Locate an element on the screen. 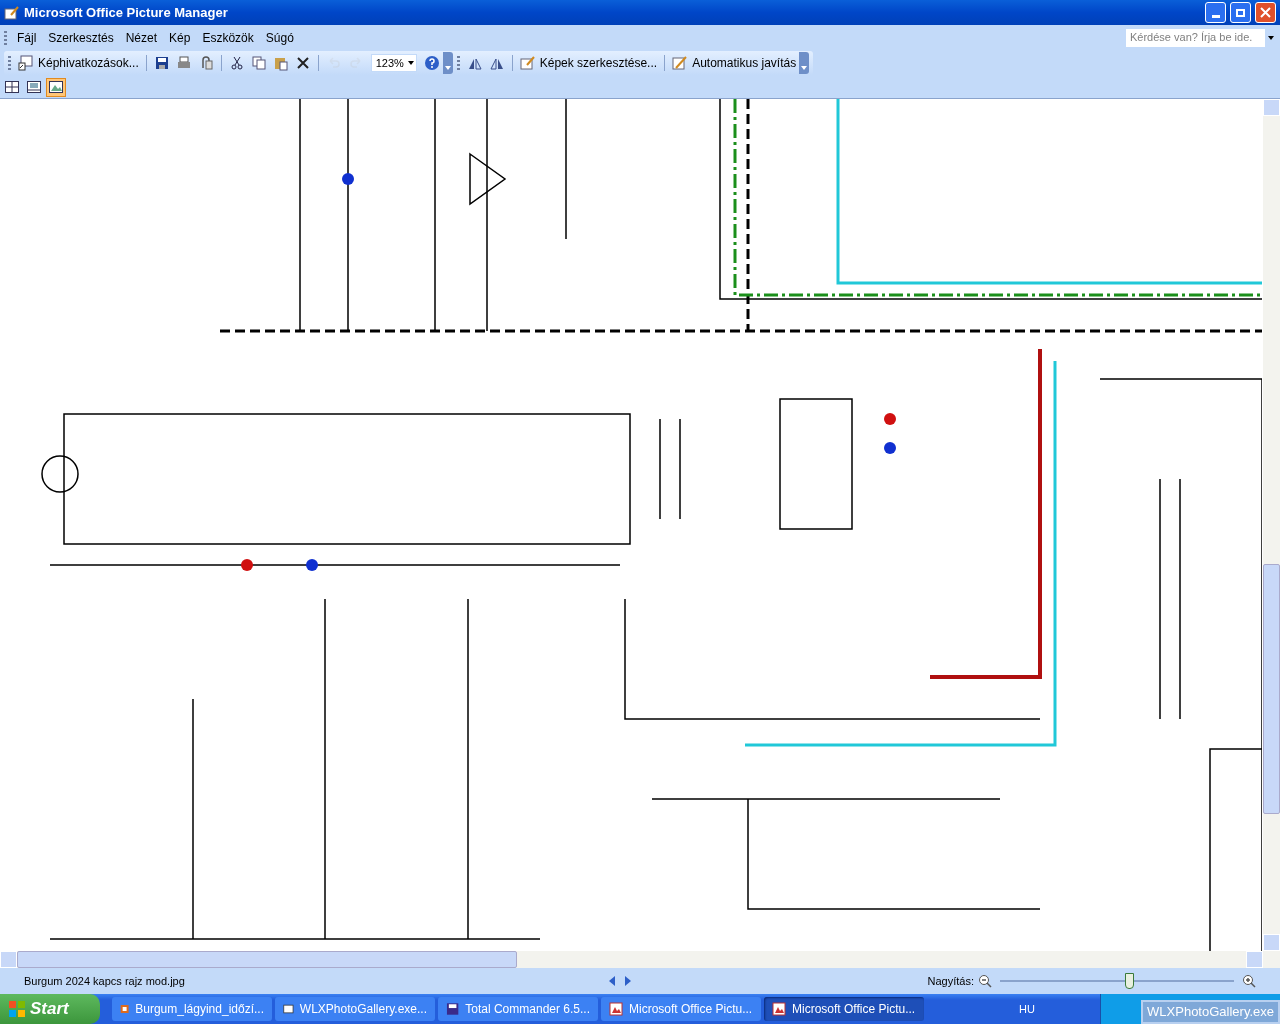  single-image-view-icon is located at coordinates (56, 87).